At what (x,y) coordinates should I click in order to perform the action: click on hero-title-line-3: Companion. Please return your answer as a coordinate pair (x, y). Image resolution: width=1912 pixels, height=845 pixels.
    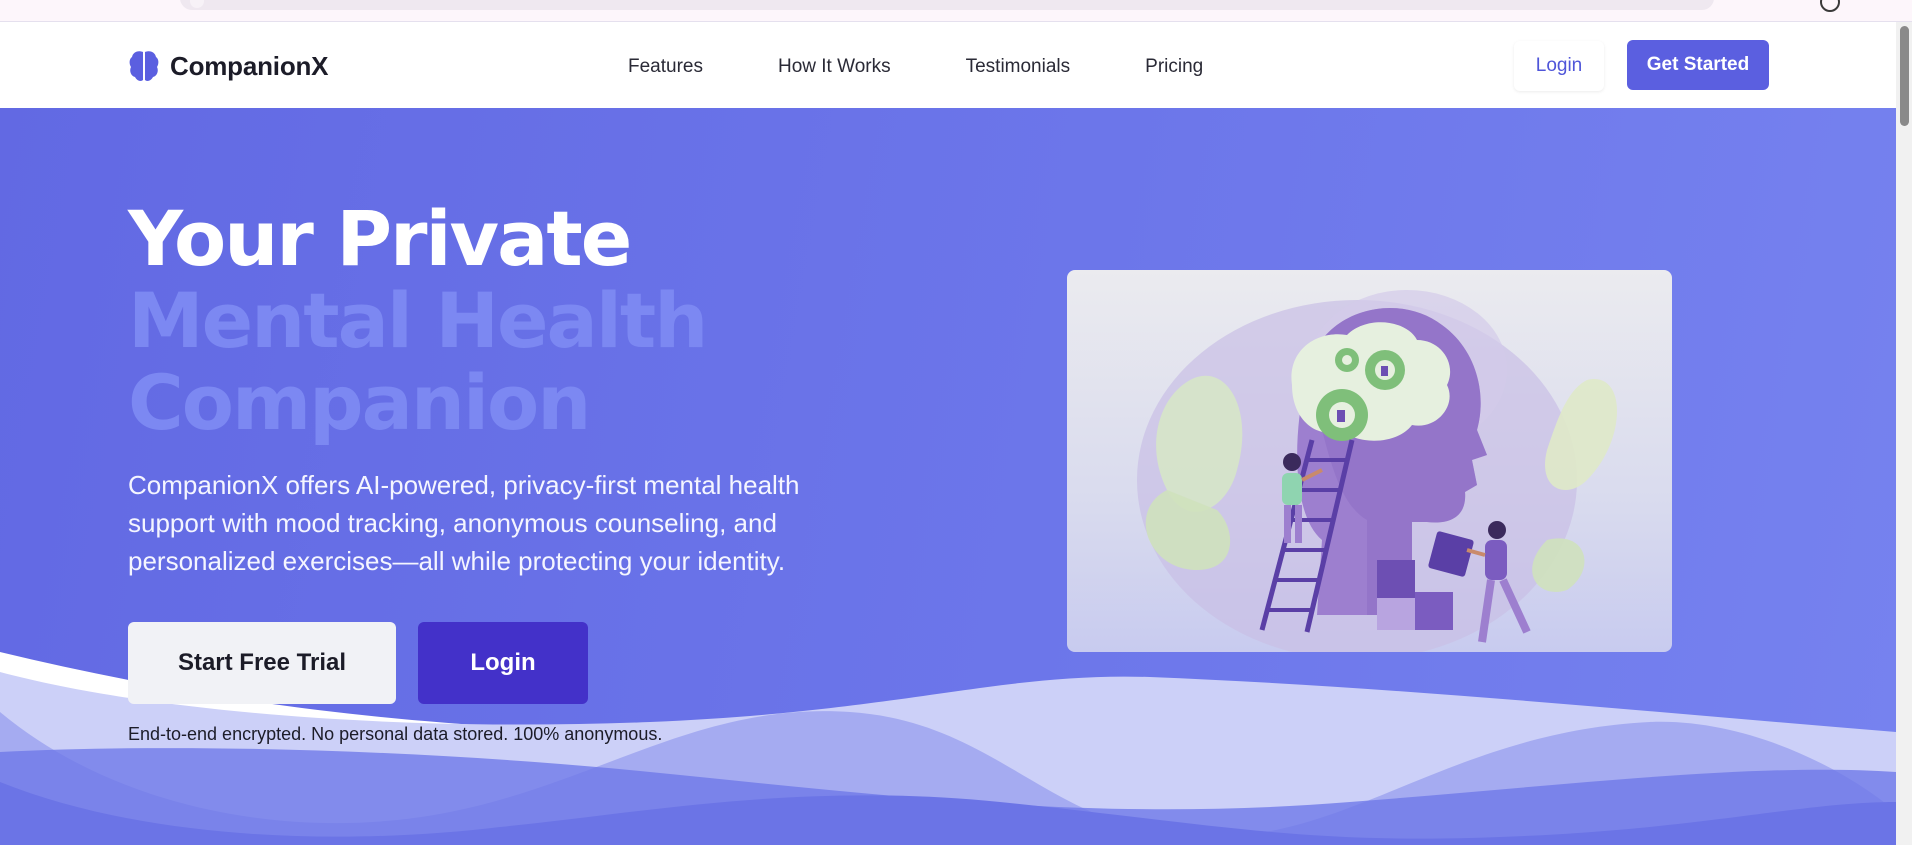
    Looking at the image, I should click on (359, 402).